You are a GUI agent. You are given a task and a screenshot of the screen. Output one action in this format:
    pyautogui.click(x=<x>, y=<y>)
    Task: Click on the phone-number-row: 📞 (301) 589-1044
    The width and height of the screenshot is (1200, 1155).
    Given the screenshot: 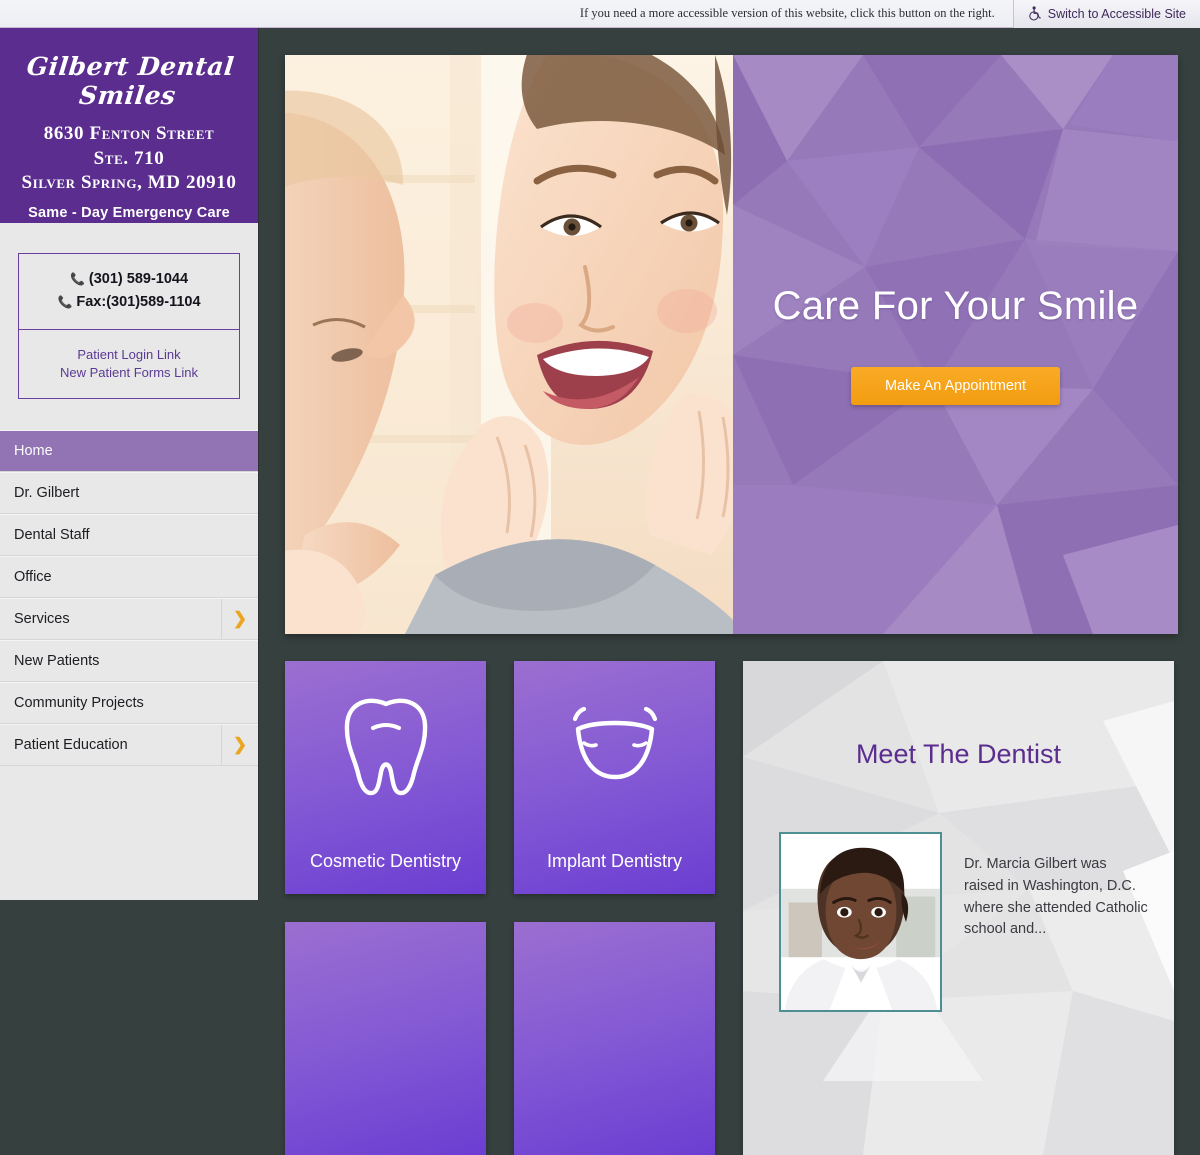 What is the action you would take?
    pyautogui.click(x=129, y=279)
    